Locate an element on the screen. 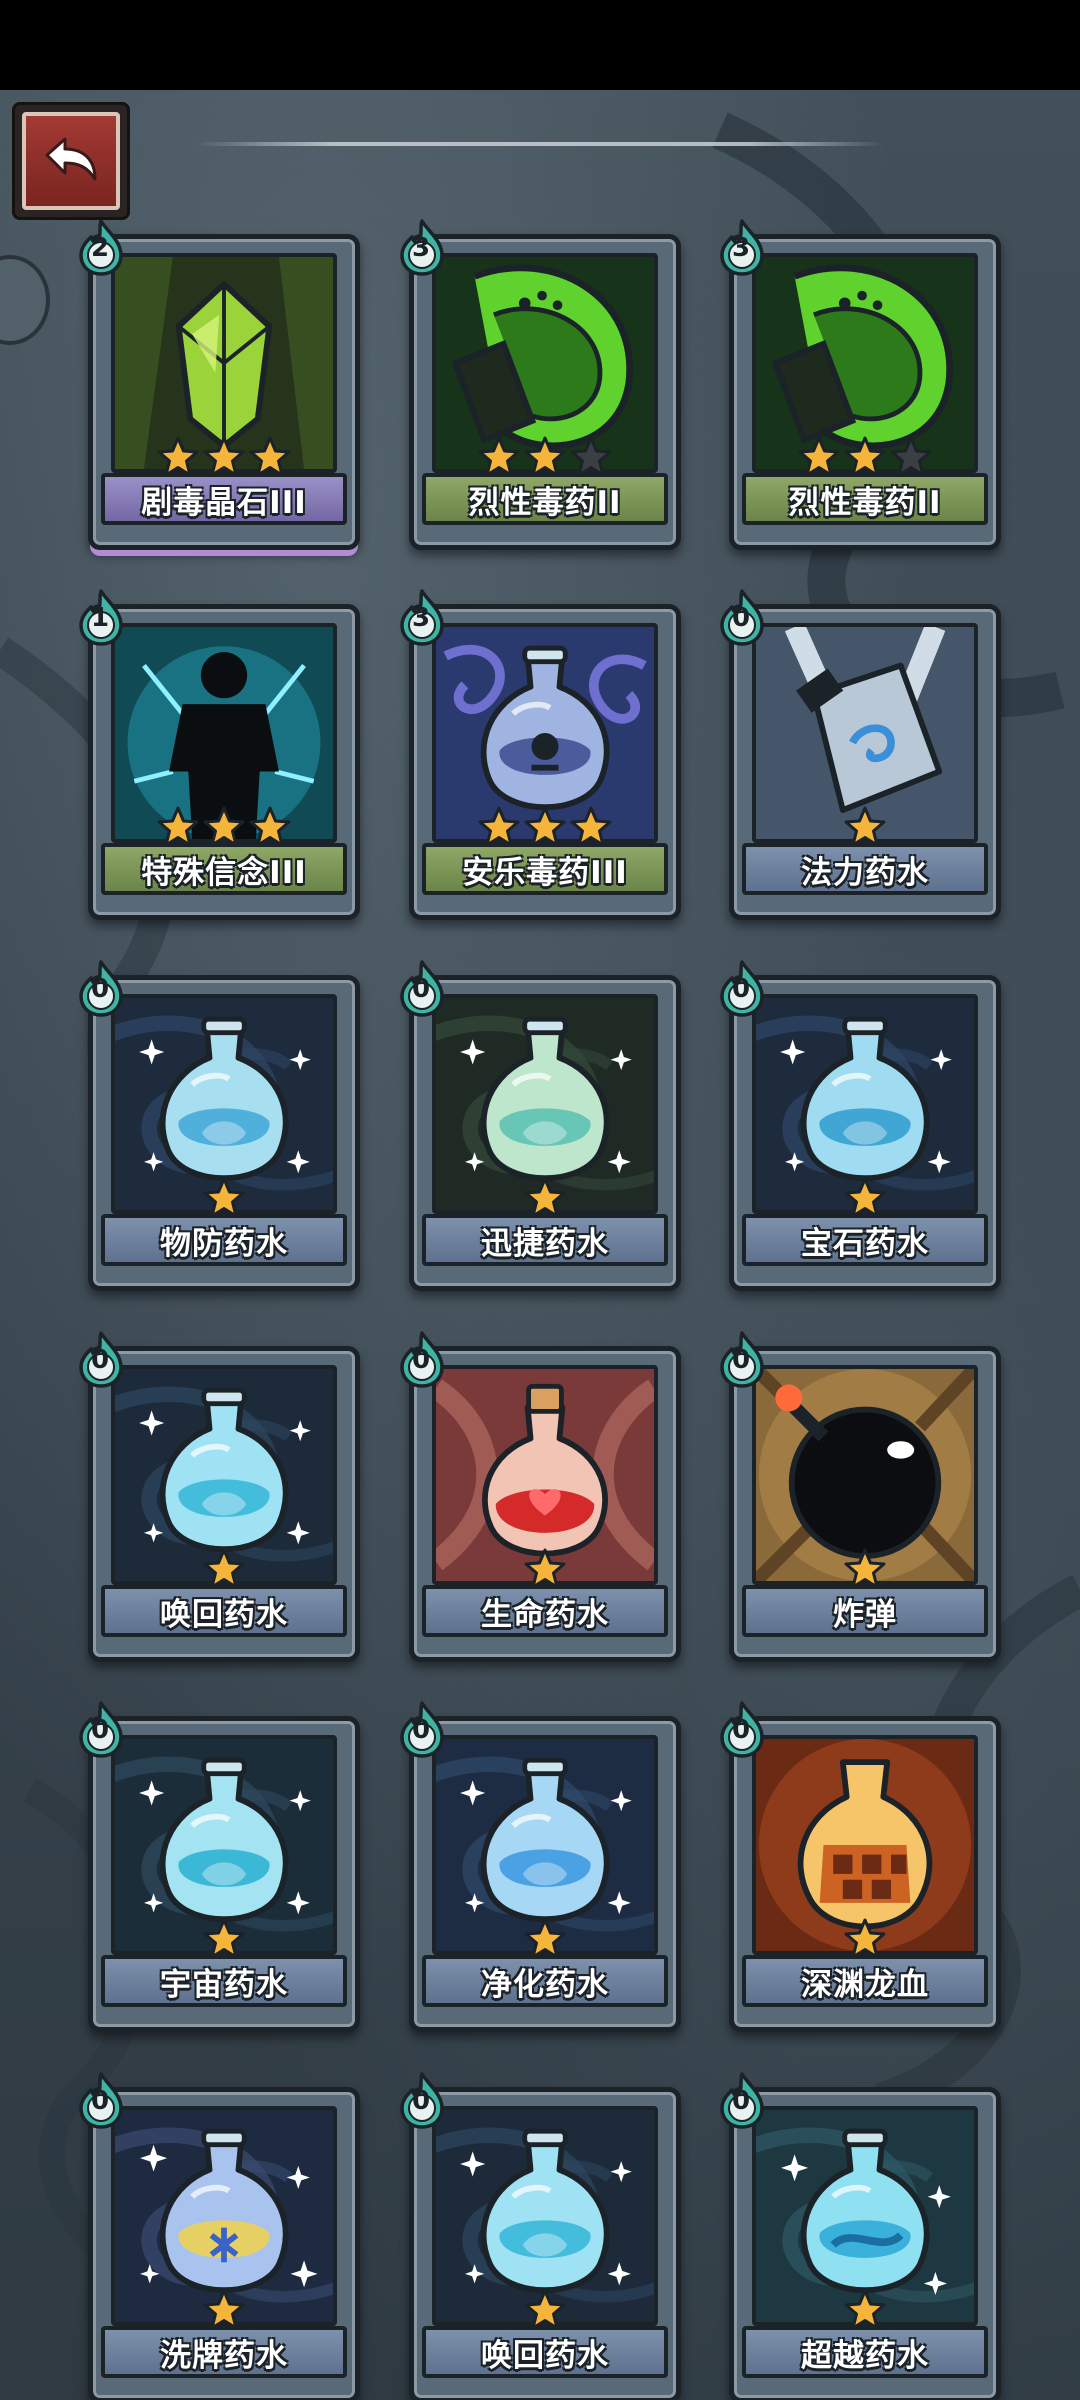  back-button is located at coordinates (71, 161).